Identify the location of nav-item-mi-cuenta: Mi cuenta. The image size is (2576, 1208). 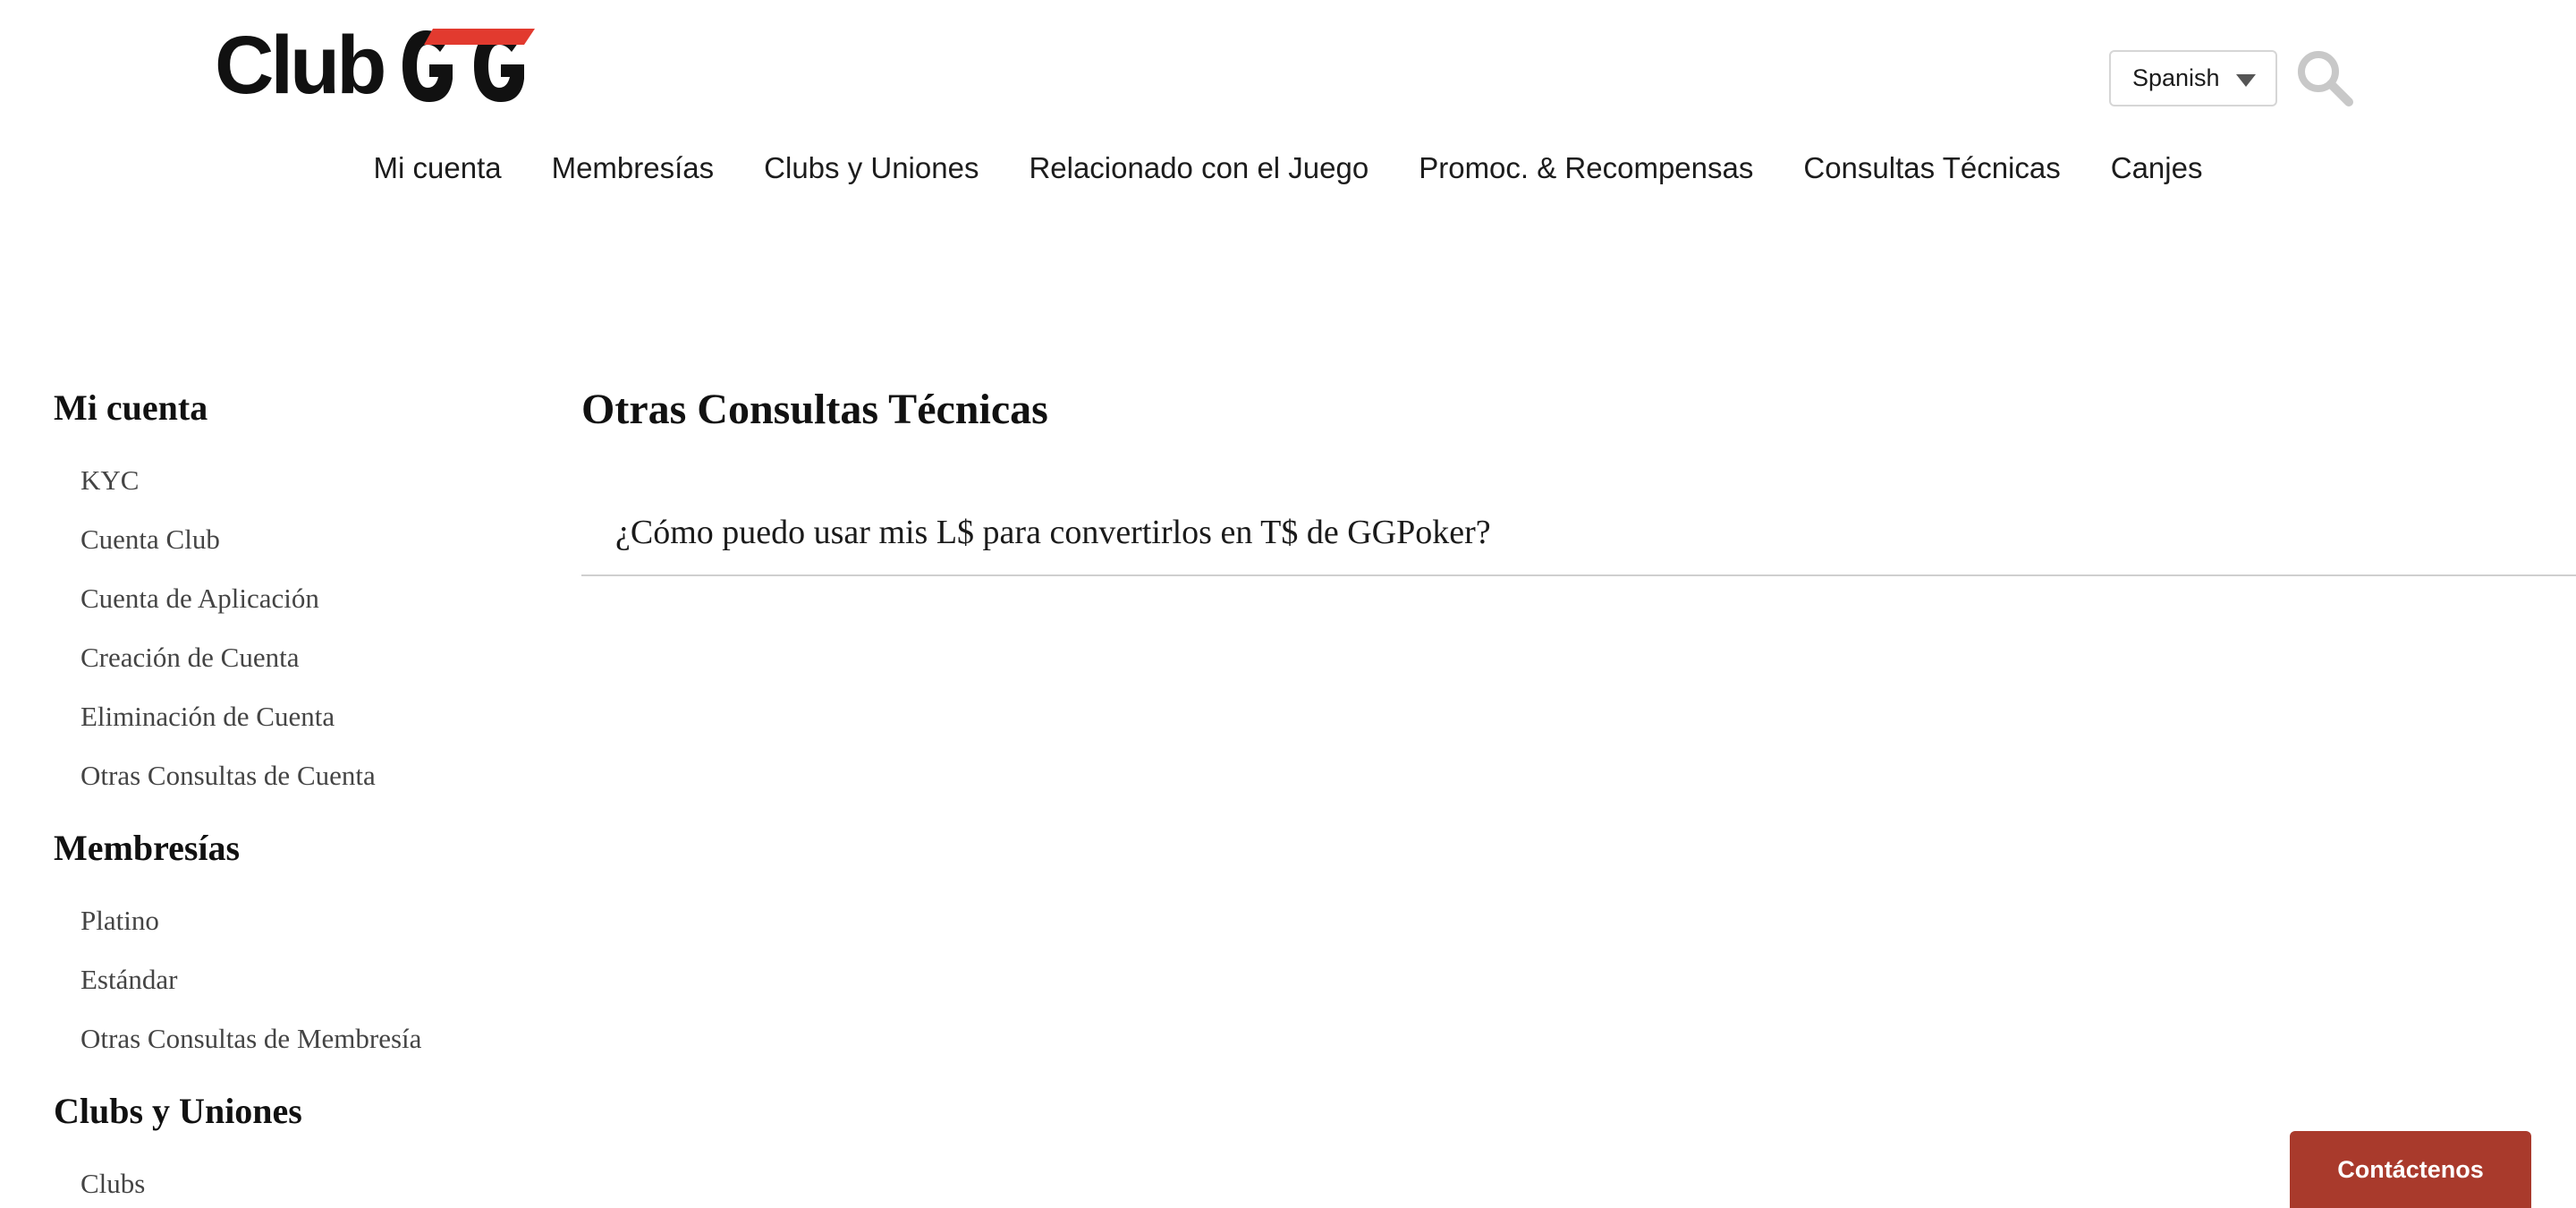
(438, 168).